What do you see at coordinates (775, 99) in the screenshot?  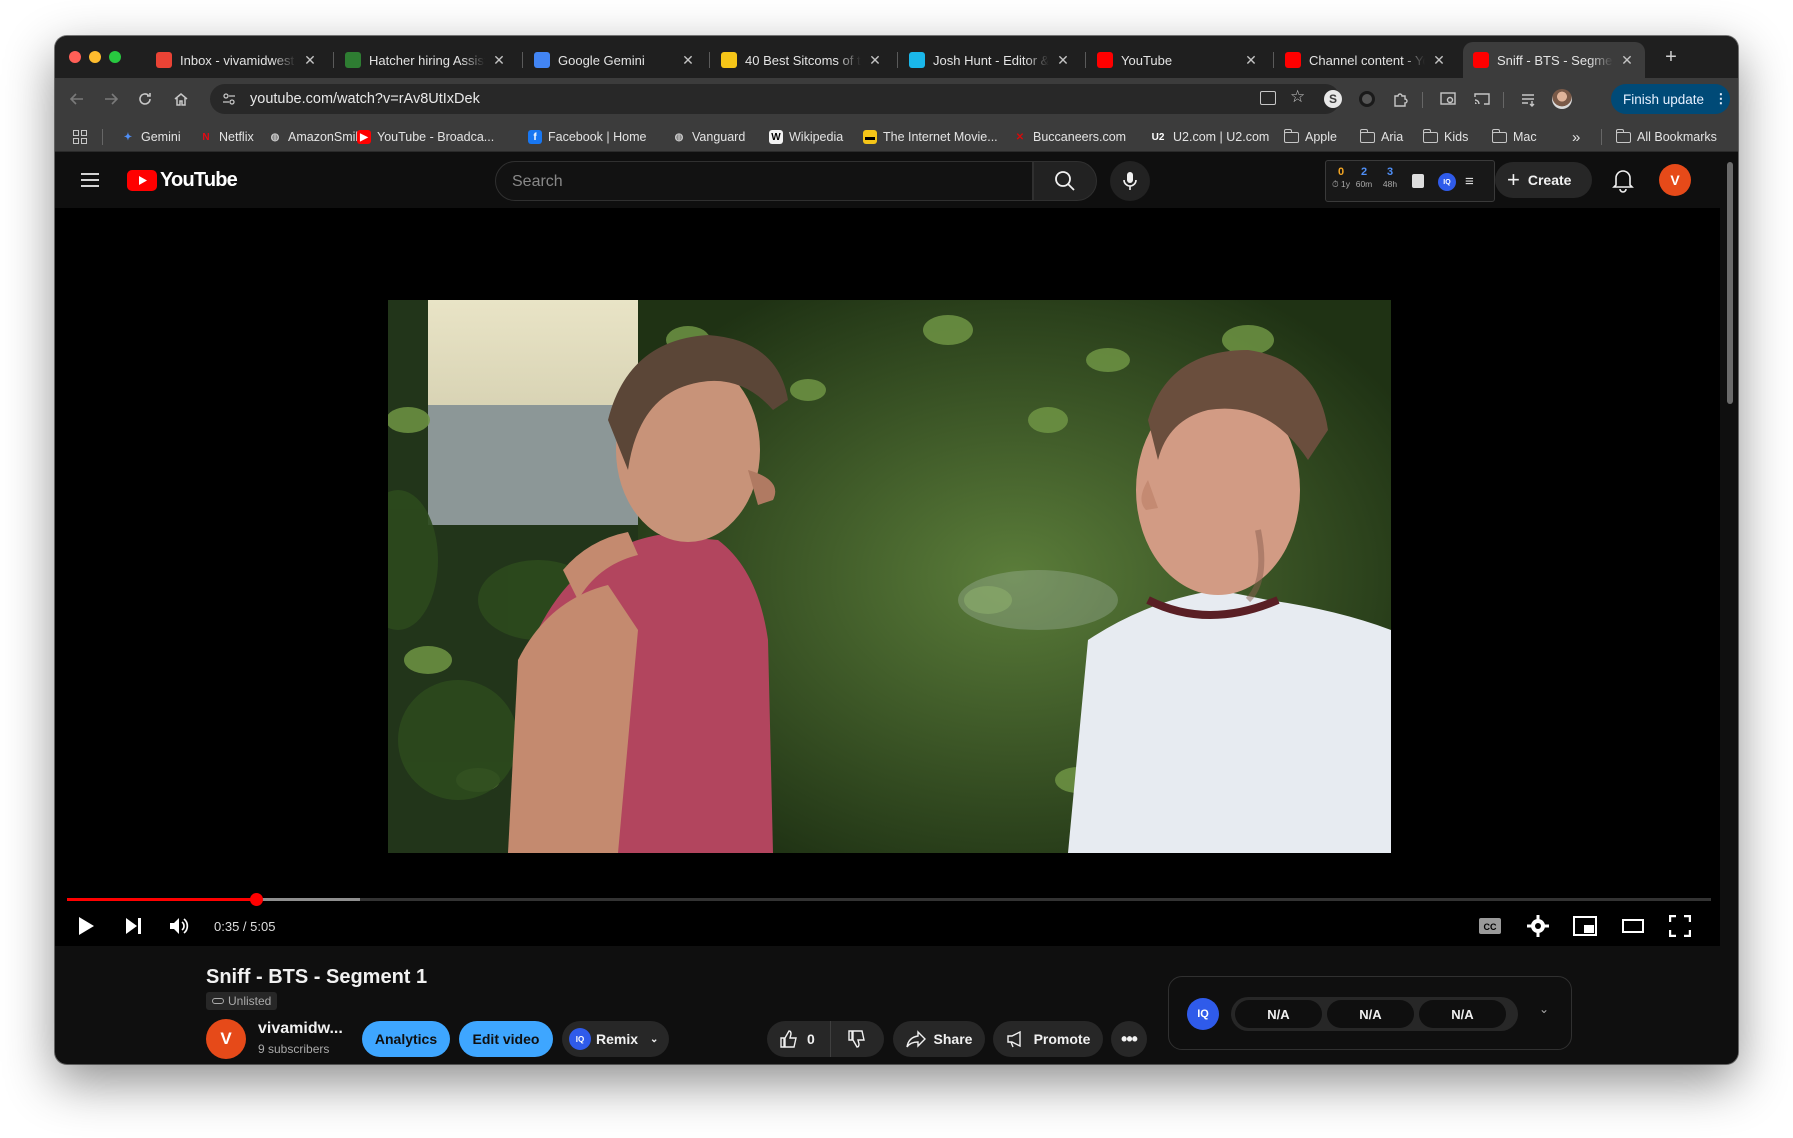 I see `address-bar: youtube.com/watch?v=rAv8UtIxDek ☆` at bounding box center [775, 99].